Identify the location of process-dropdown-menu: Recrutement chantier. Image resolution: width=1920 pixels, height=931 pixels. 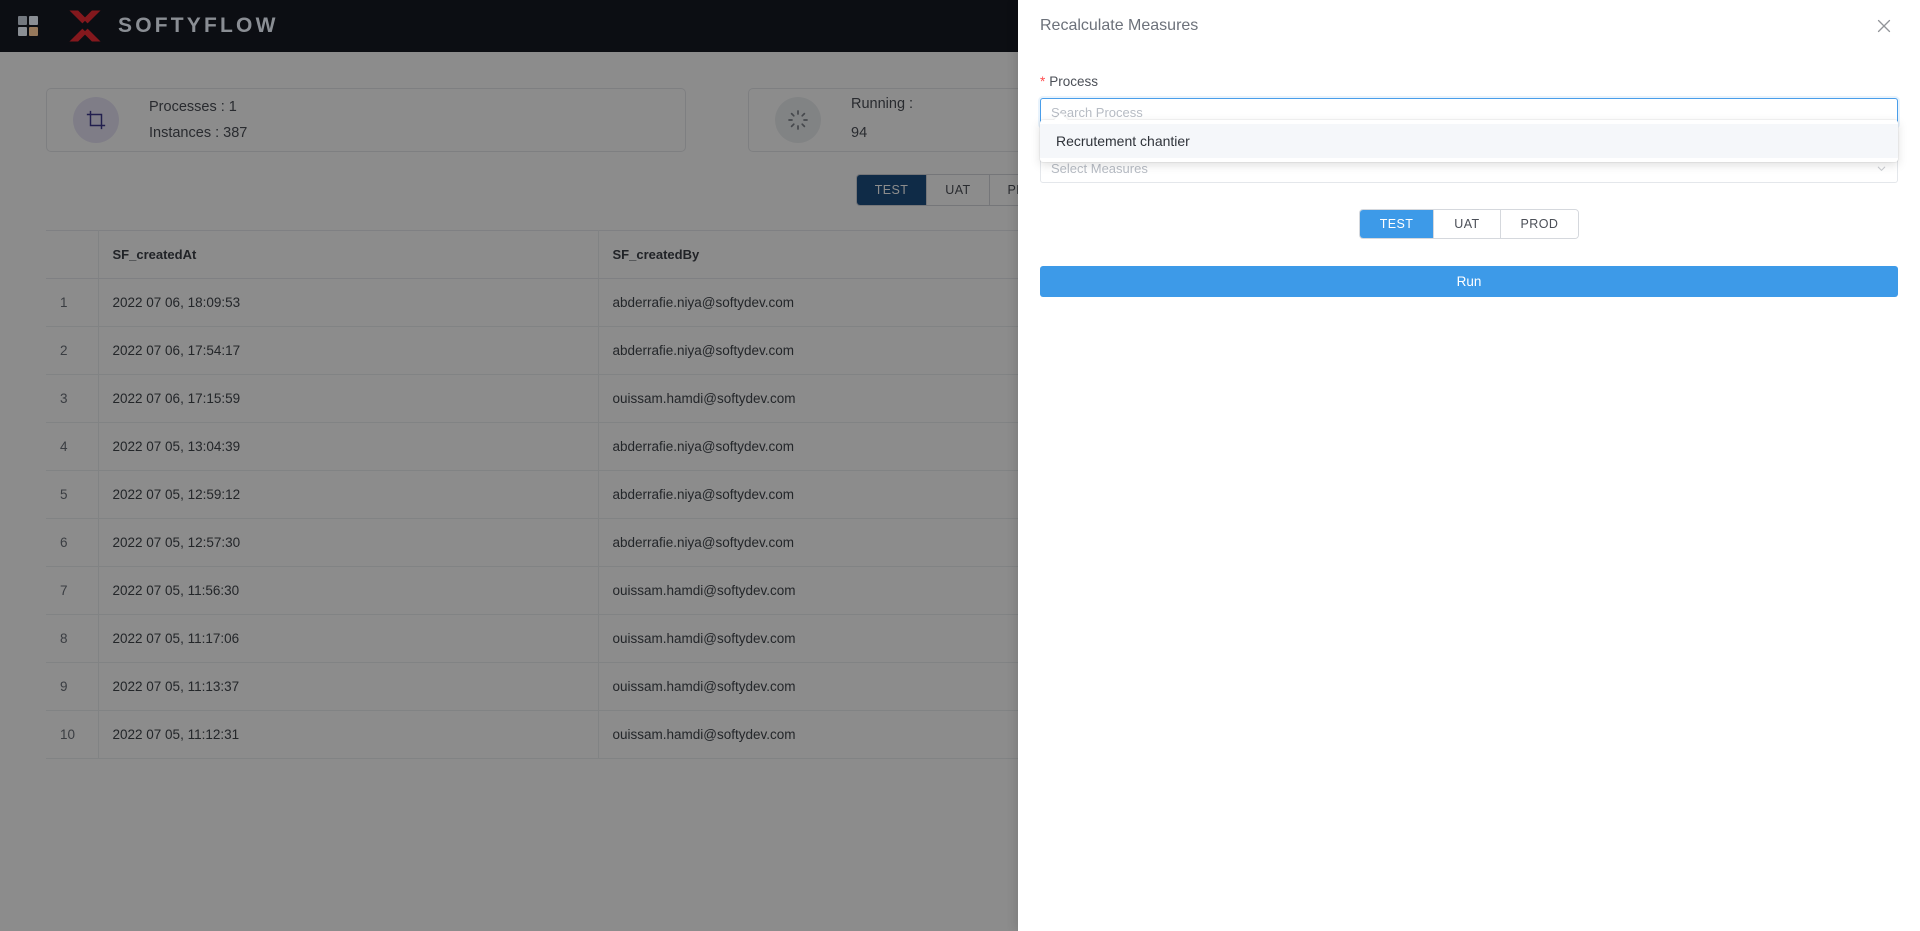
(1469, 137).